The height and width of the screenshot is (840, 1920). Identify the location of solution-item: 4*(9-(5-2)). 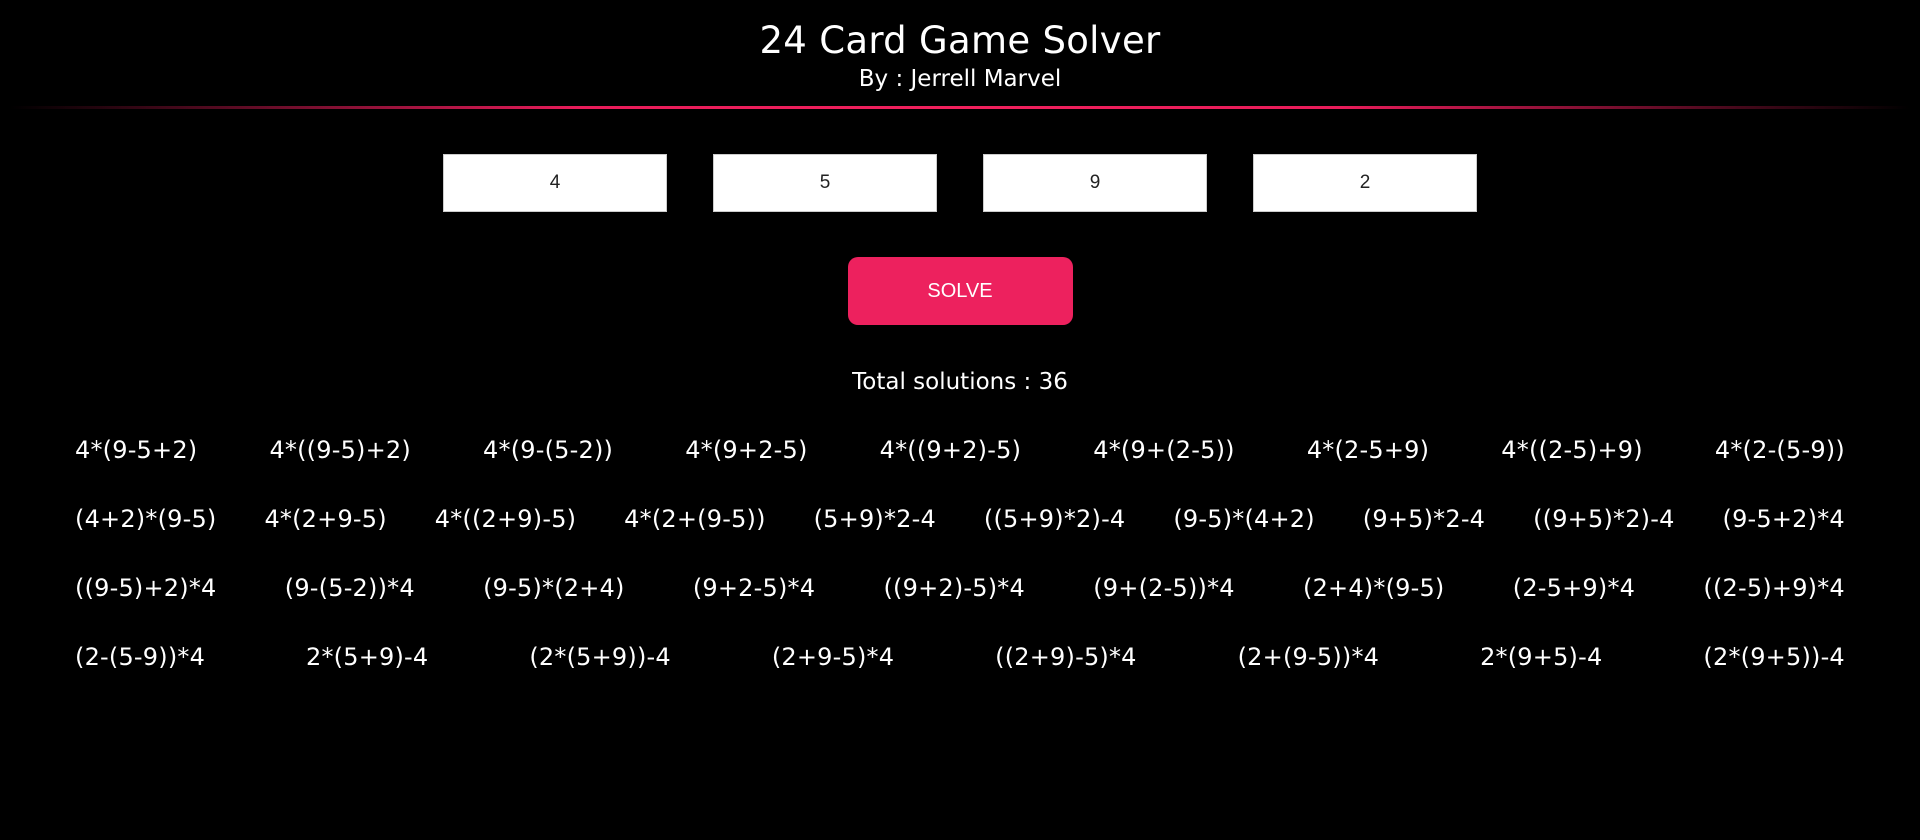
(548, 450).